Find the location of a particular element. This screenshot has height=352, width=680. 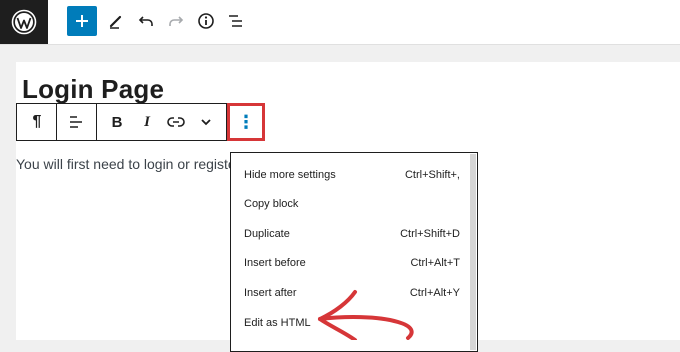

menu-item-hide-more-settings: Hide more settings Ctrl+Shift+, is located at coordinates (352, 176).